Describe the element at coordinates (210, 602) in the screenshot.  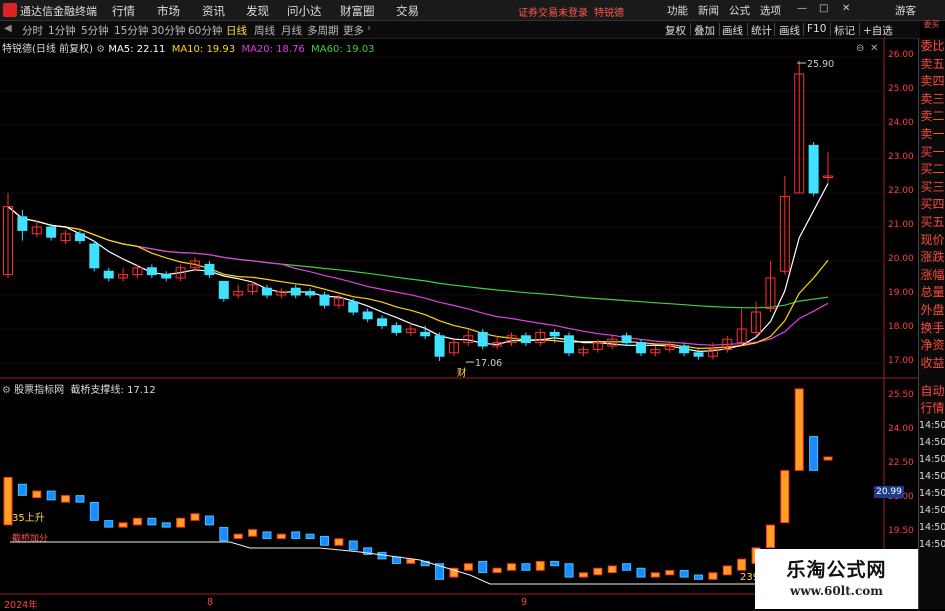
I see `x-tick: 8` at that location.